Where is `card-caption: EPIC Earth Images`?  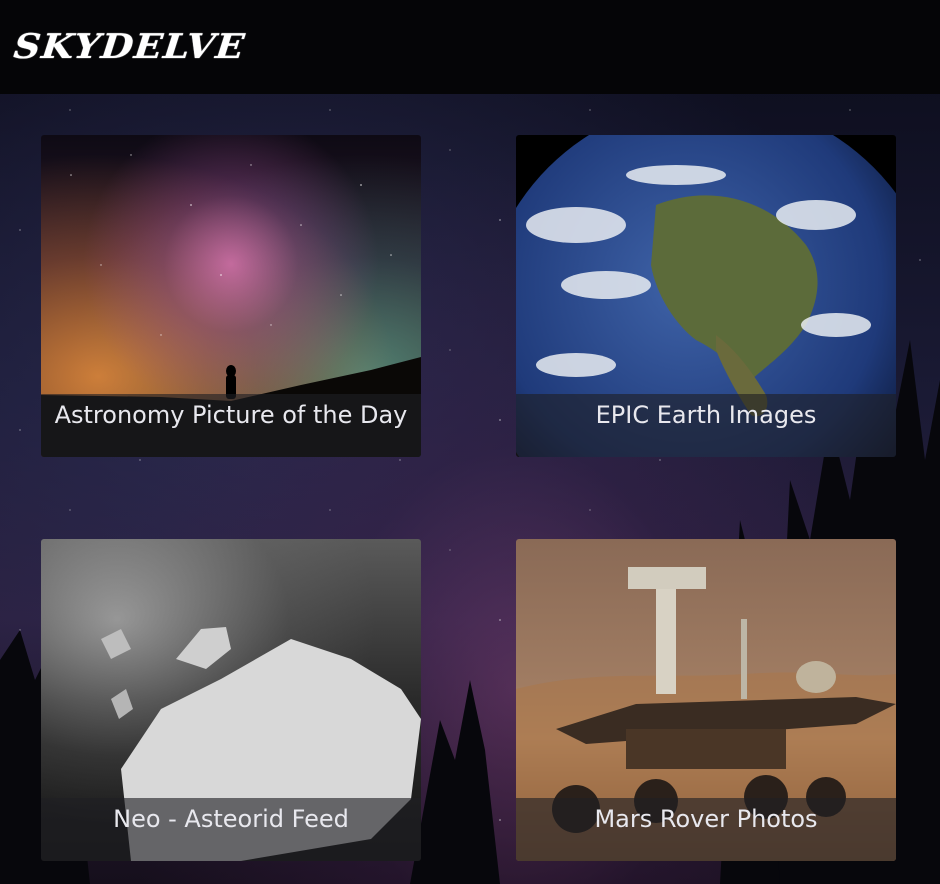
card-caption: EPIC Earth Images is located at coordinates (706, 425).